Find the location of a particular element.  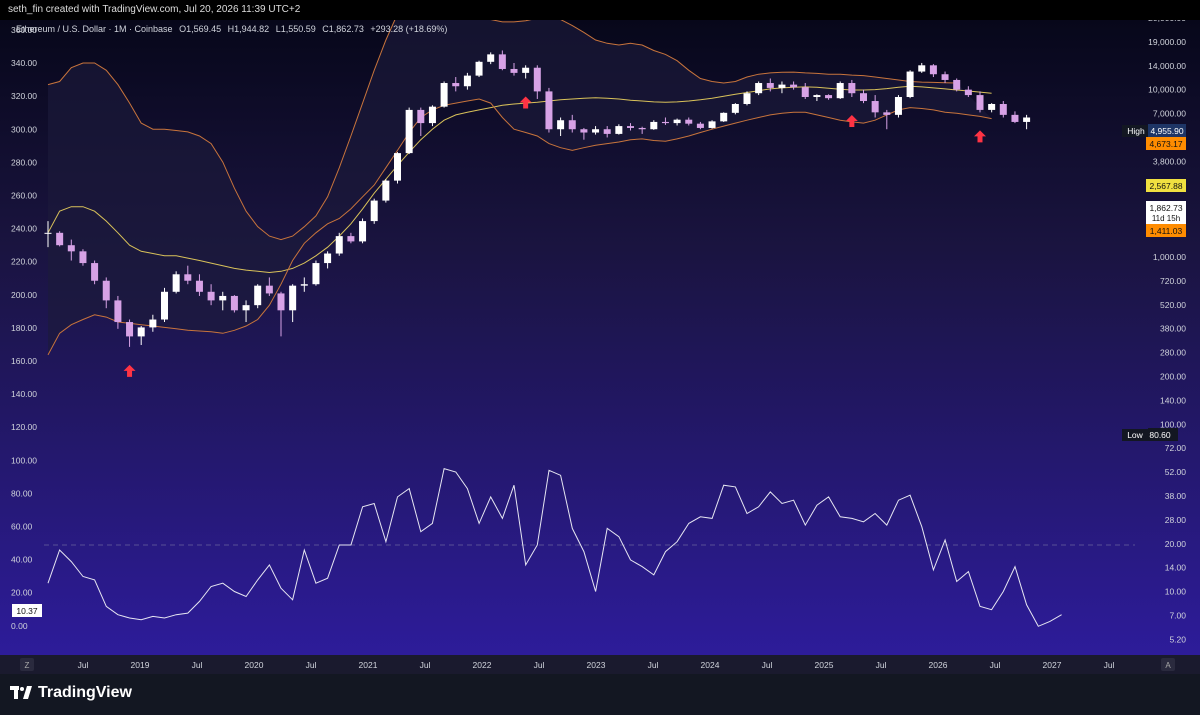

time-axis-label: 2019 is located at coordinates (140, 665).